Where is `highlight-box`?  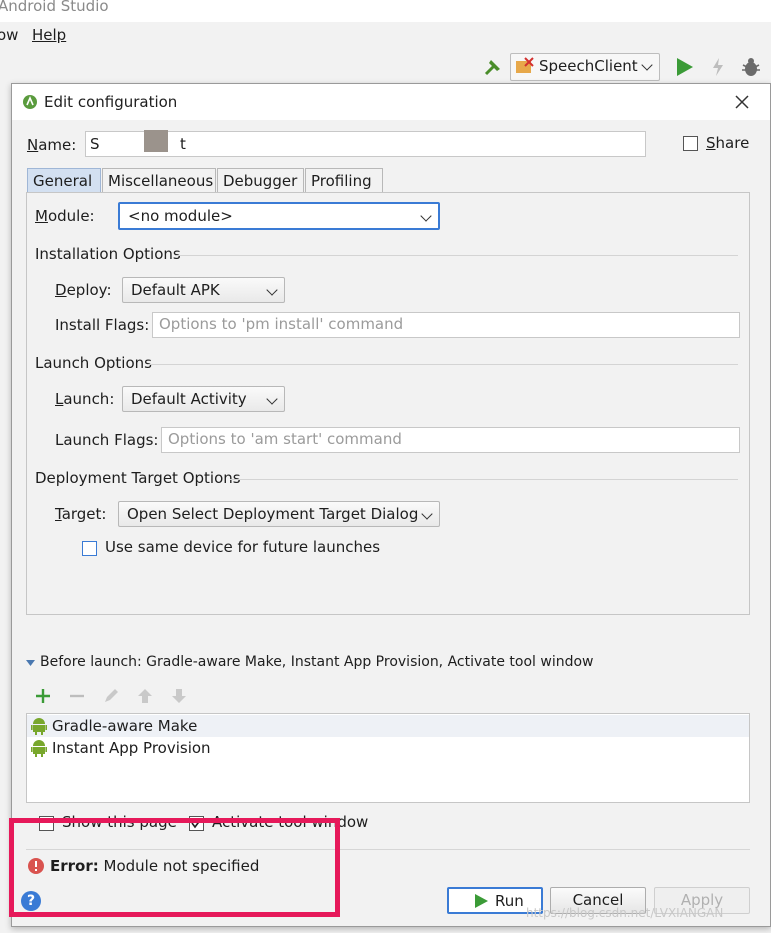
highlight-box is located at coordinates (174, 867).